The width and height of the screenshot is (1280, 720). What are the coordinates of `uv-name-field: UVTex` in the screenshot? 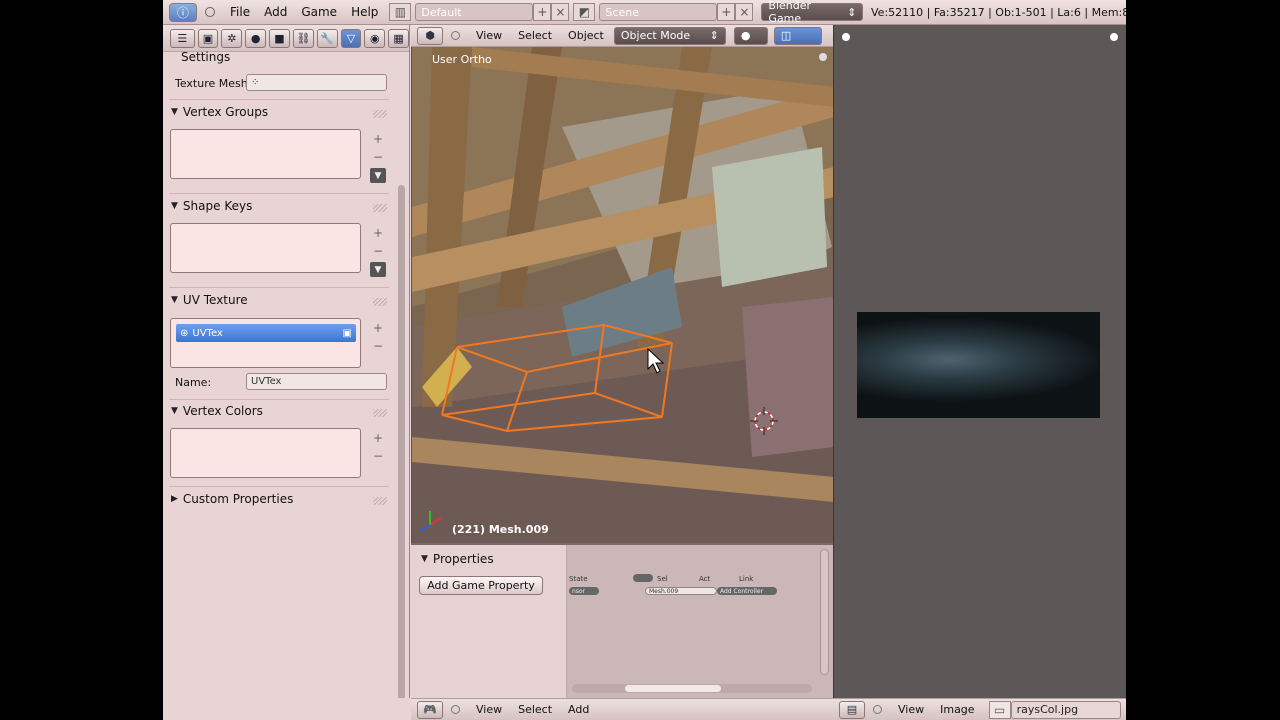 It's located at (316, 381).